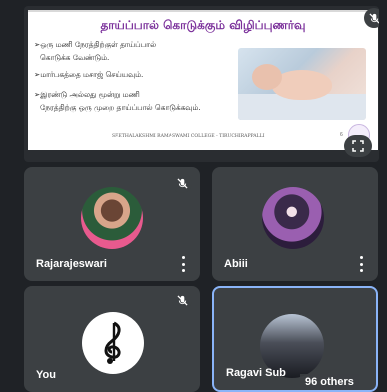  What do you see at coordinates (112, 142) in the screenshot?
I see `presenting-label: Rajarajeswari is presenting` at bounding box center [112, 142].